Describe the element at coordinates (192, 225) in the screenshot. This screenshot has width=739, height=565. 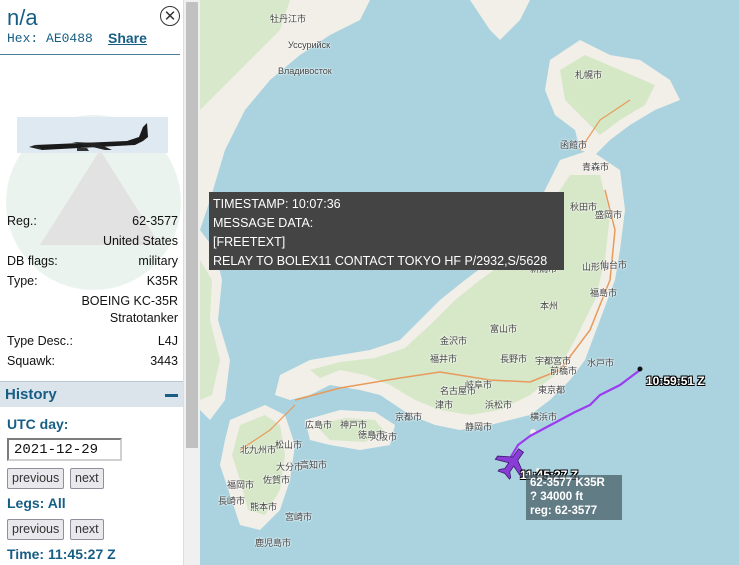
I see `scrollbar-thumb` at that location.